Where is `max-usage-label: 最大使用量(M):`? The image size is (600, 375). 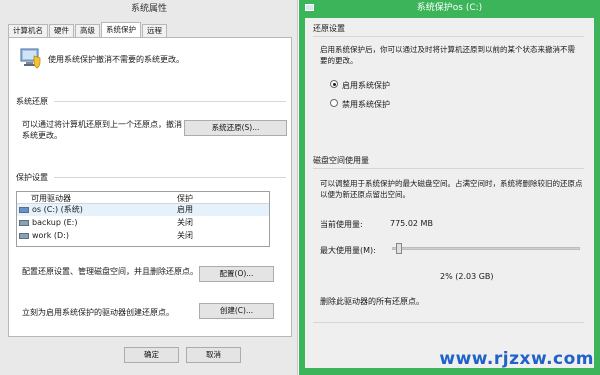
max-usage-label: 最大使用量(M): is located at coordinates (348, 250).